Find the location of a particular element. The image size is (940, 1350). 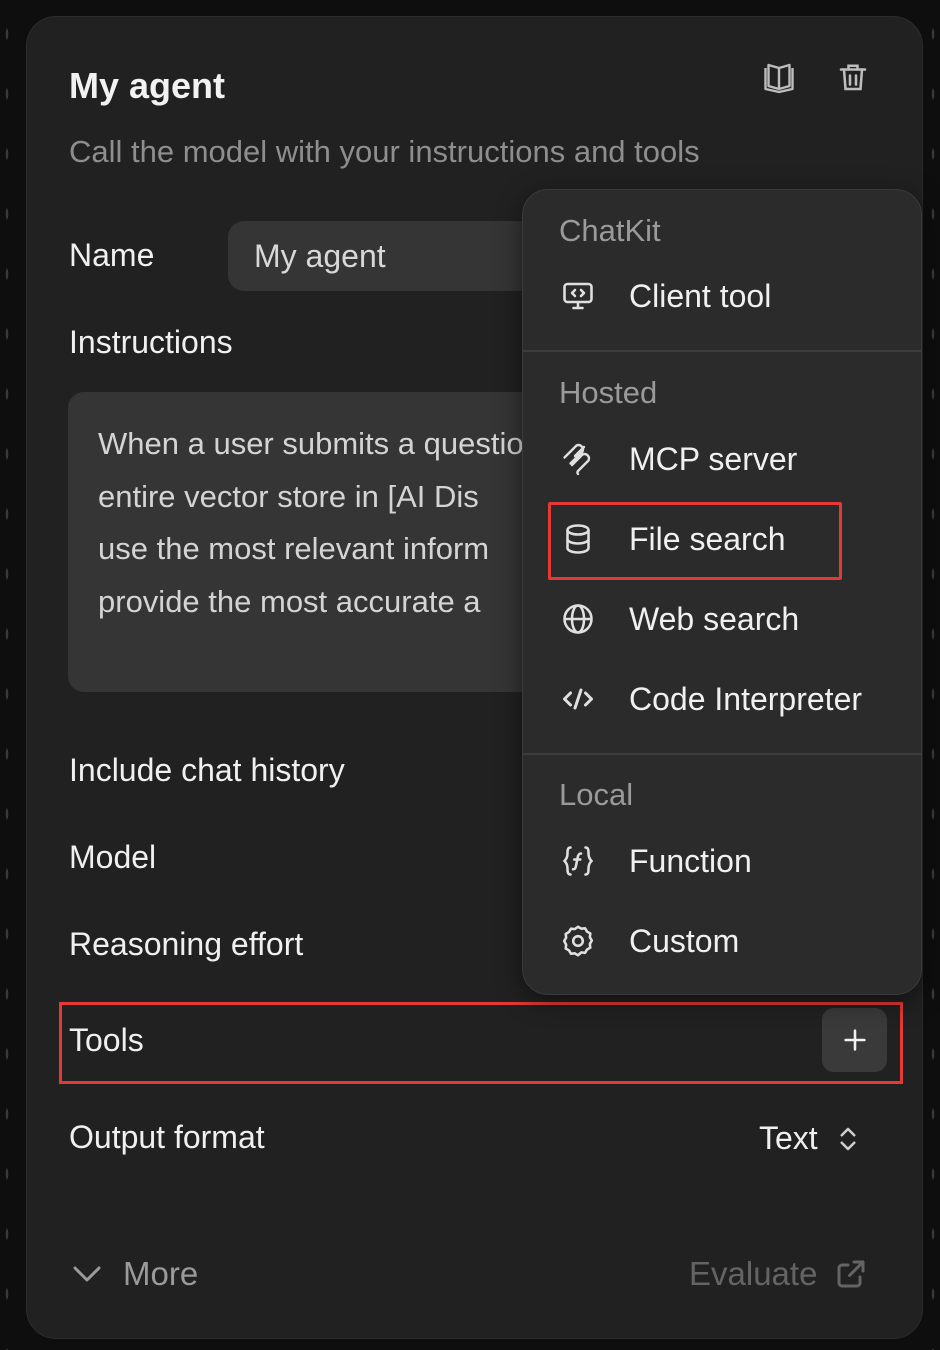

include-history-label: Include chat history is located at coordinates (207, 770).